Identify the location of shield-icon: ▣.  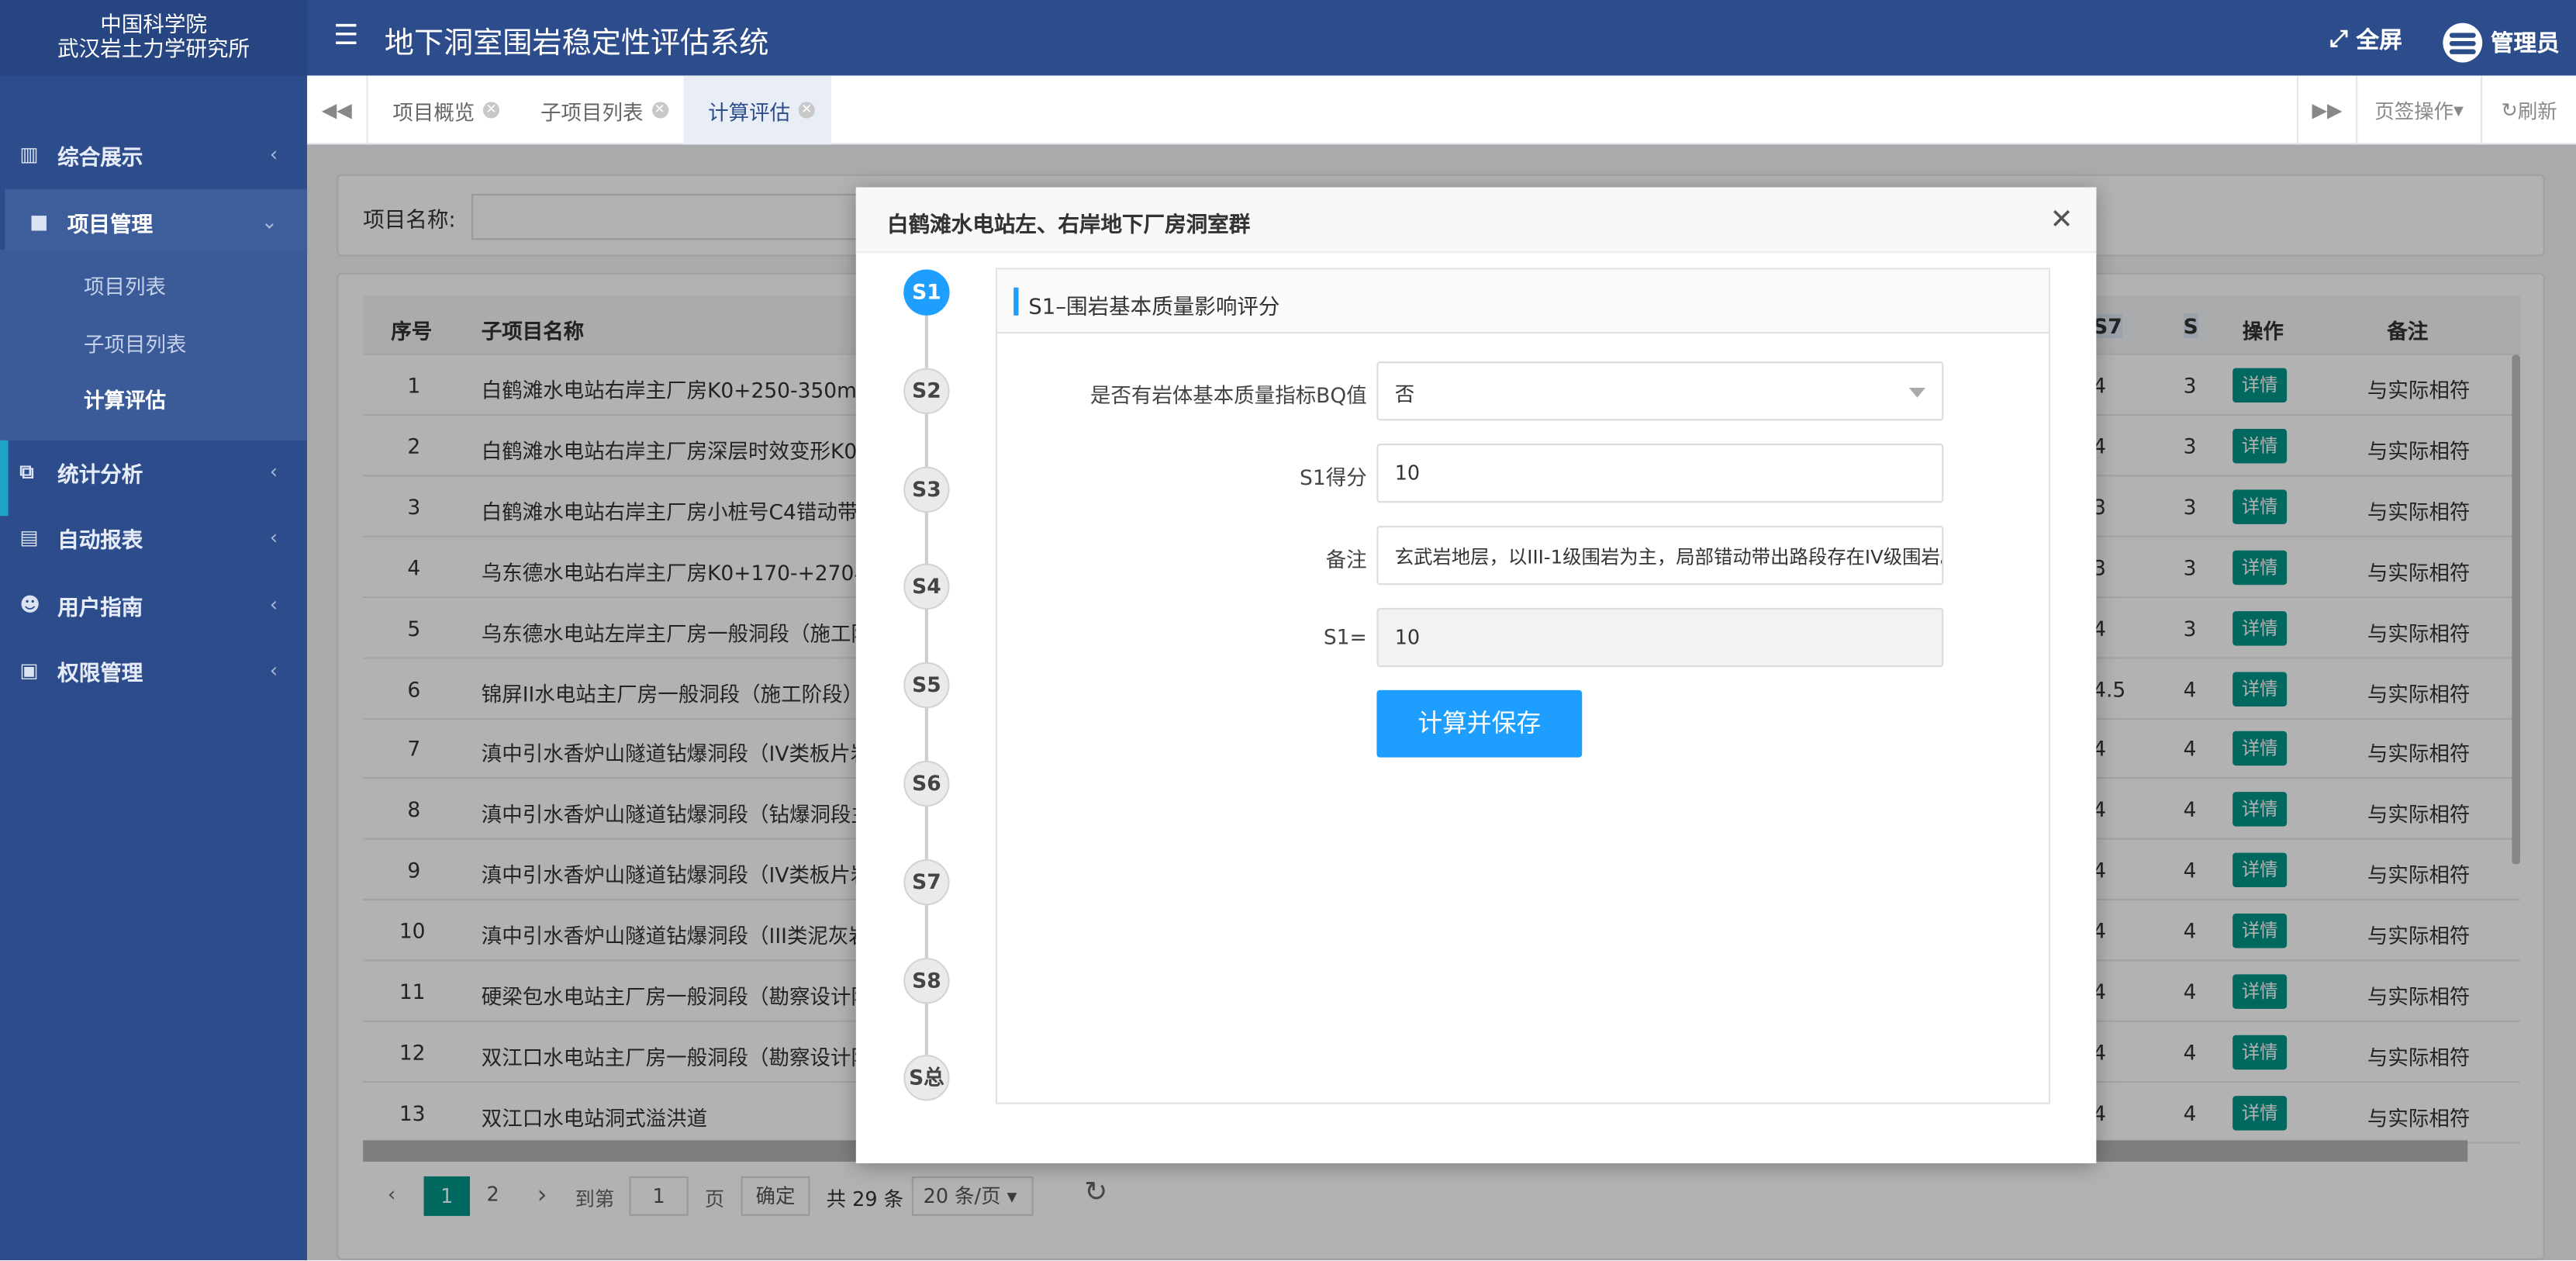
(29, 670).